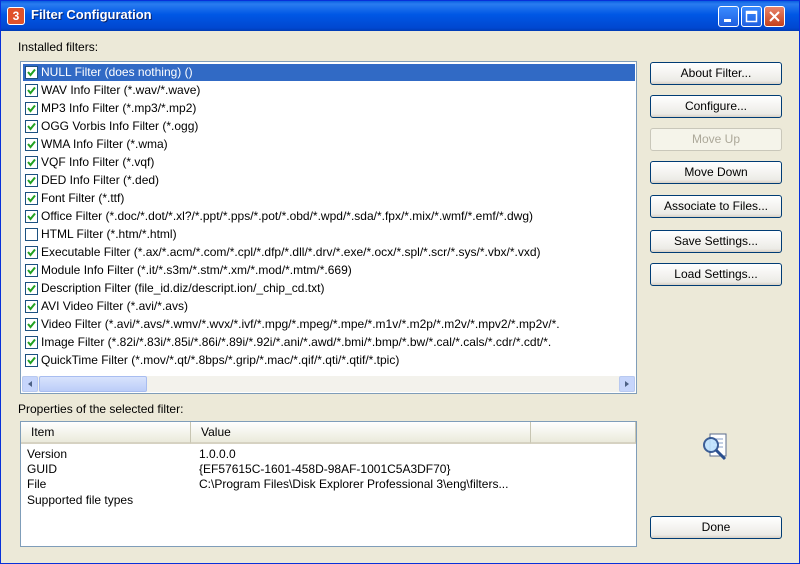 The height and width of the screenshot is (564, 800). Describe the element at coordinates (329, 72) in the screenshot. I see `list-item: NULL Filter (does nothing) ()` at that location.